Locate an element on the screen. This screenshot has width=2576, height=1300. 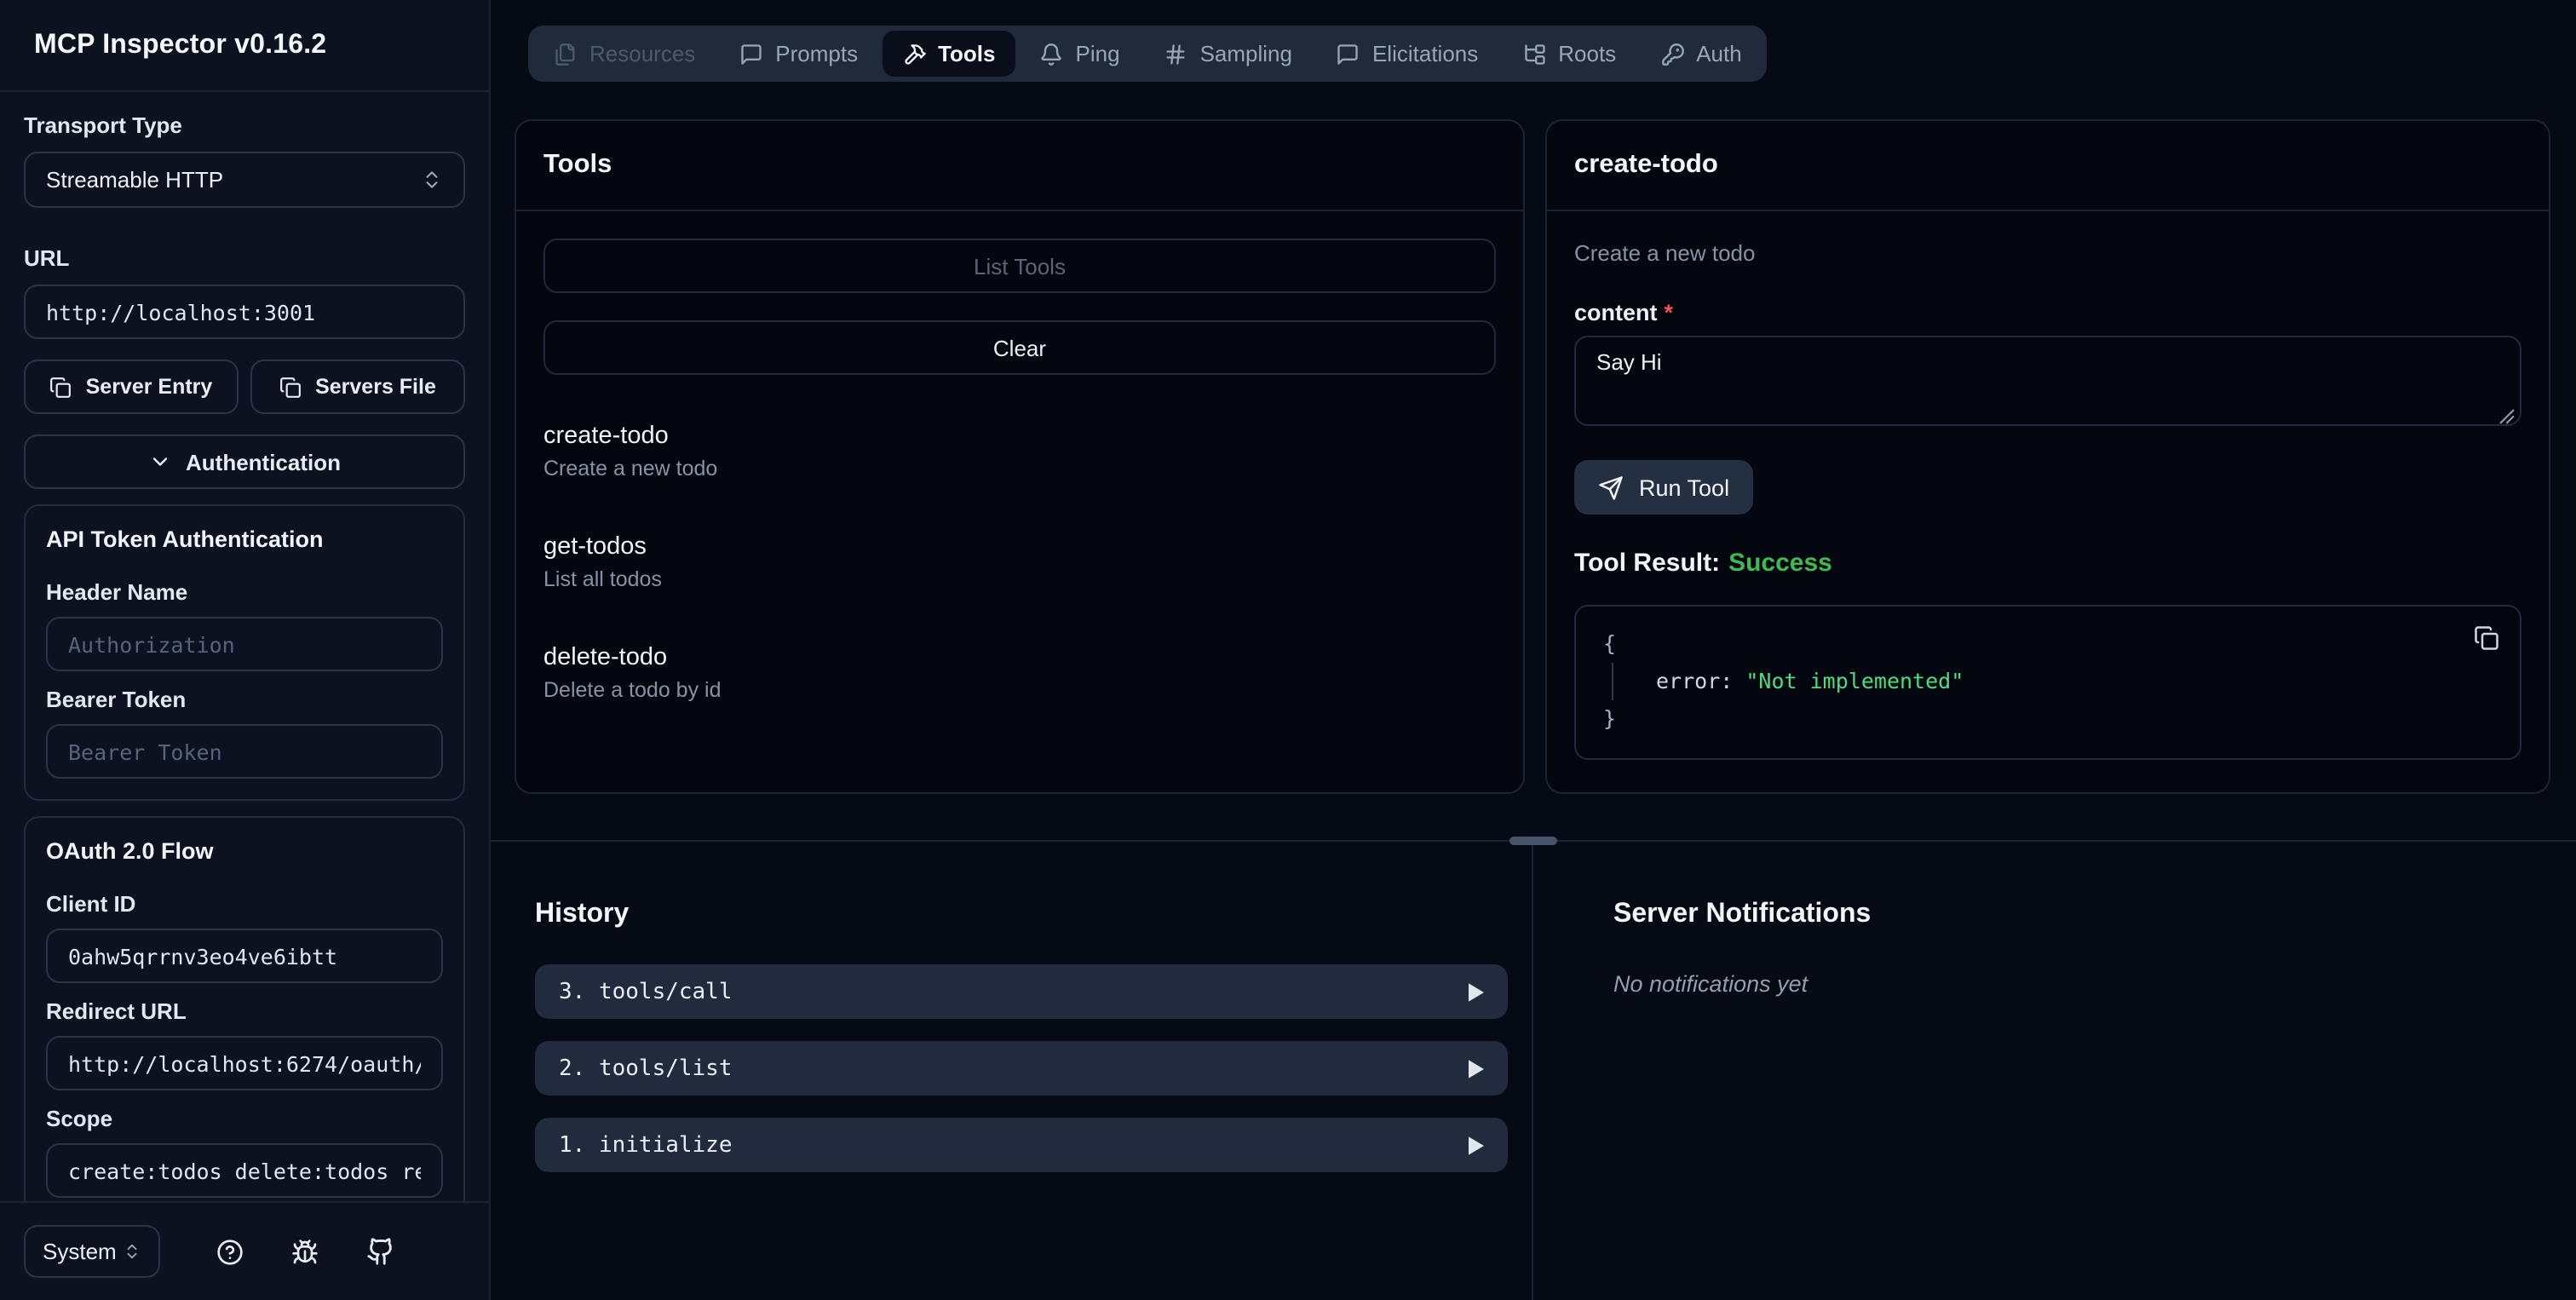
send-icon is located at coordinates (1611, 487).